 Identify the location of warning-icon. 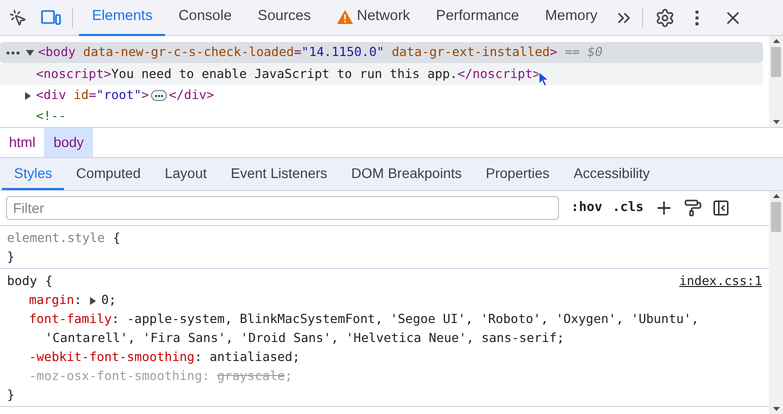
(344, 17).